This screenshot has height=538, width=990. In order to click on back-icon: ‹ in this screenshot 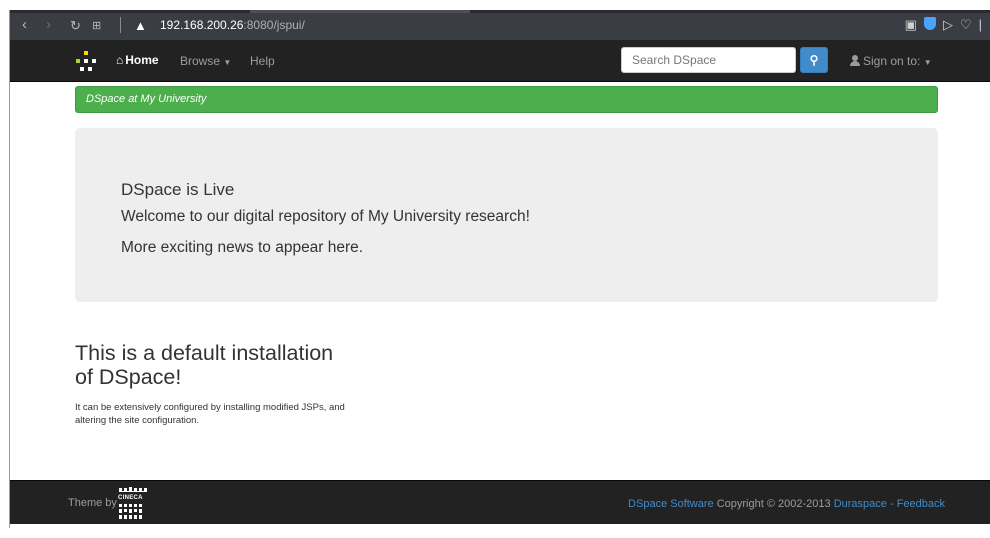, I will do `click(24, 25)`.